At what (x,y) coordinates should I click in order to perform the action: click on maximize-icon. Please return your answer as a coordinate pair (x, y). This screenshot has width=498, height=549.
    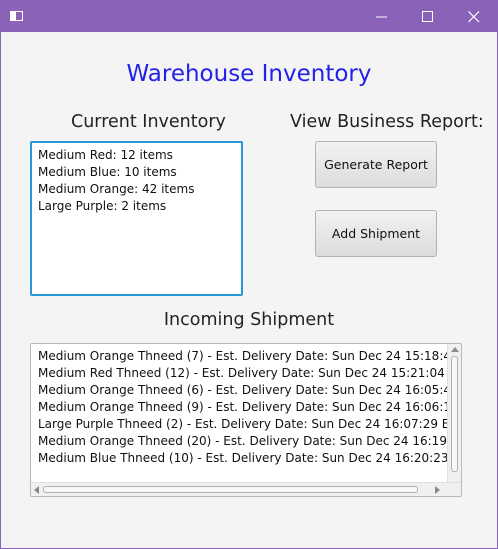
    Looking at the image, I should click on (427, 16).